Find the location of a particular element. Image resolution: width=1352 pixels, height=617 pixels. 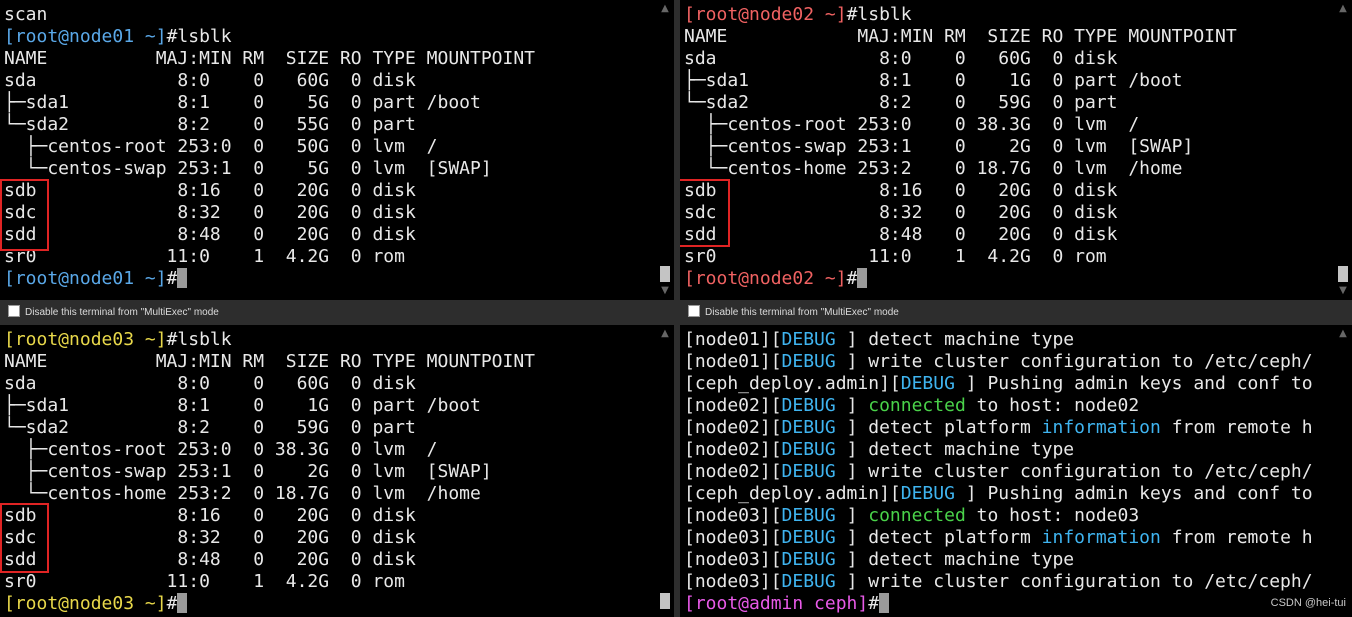

terminal-text: └─sda2 8:2 0 55G 0 part is located at coordinates (210, 124).